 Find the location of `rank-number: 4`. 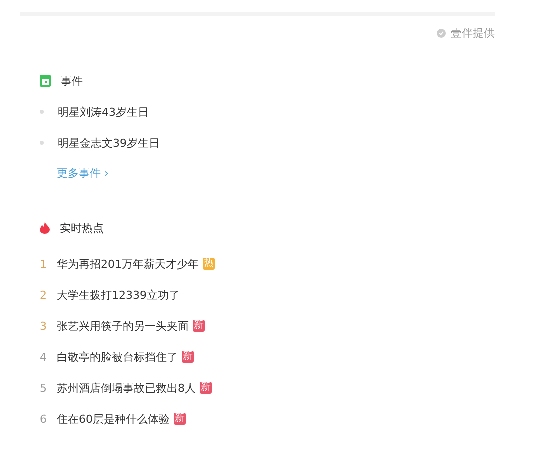

rank-number: 4 is located at coordinates (44, 357).